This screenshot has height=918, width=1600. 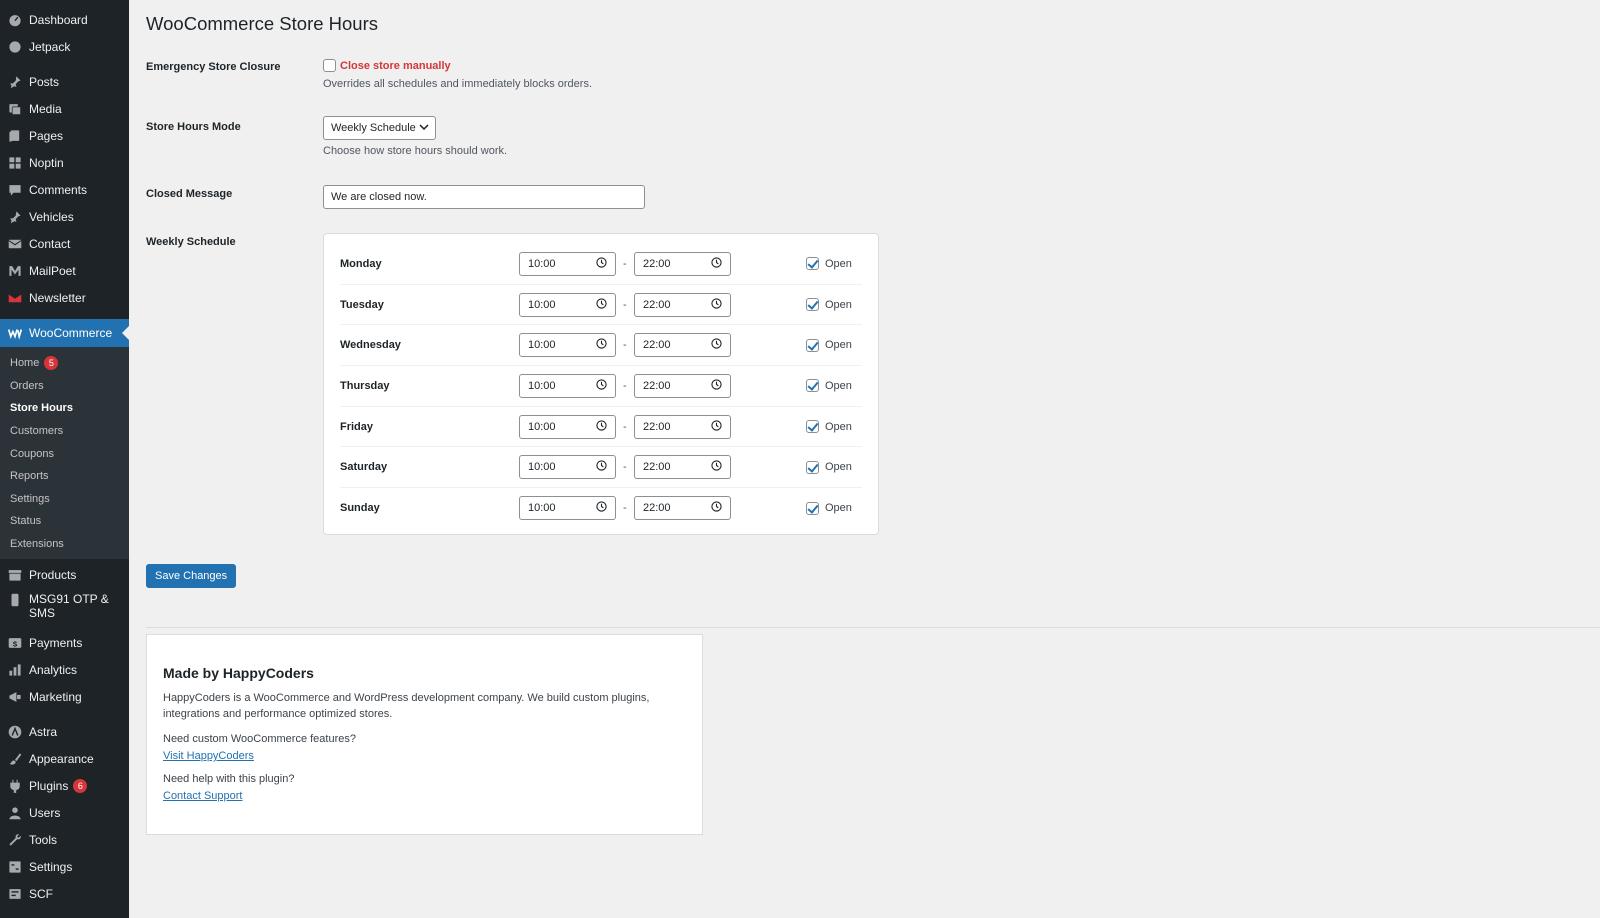 I want to click on submenu-item-store-hours: Store Hours, so click(x=64, y=408).